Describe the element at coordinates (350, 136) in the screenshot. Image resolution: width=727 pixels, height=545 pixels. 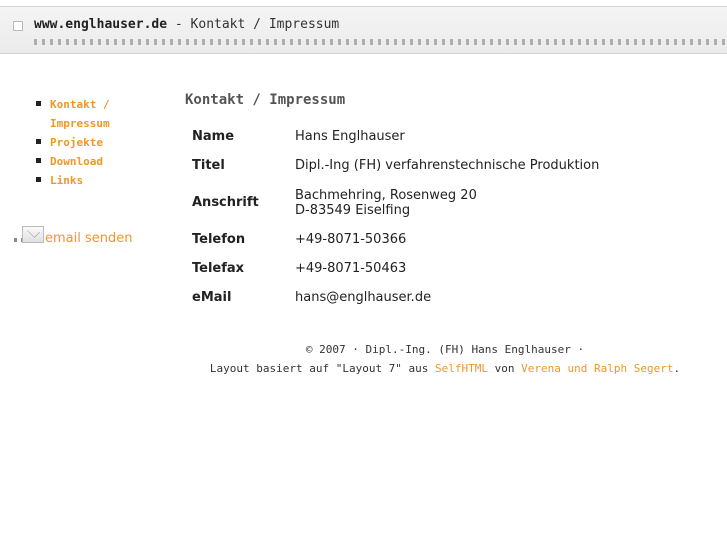
I see `row-value-name: Hans Englhauser` at that location.